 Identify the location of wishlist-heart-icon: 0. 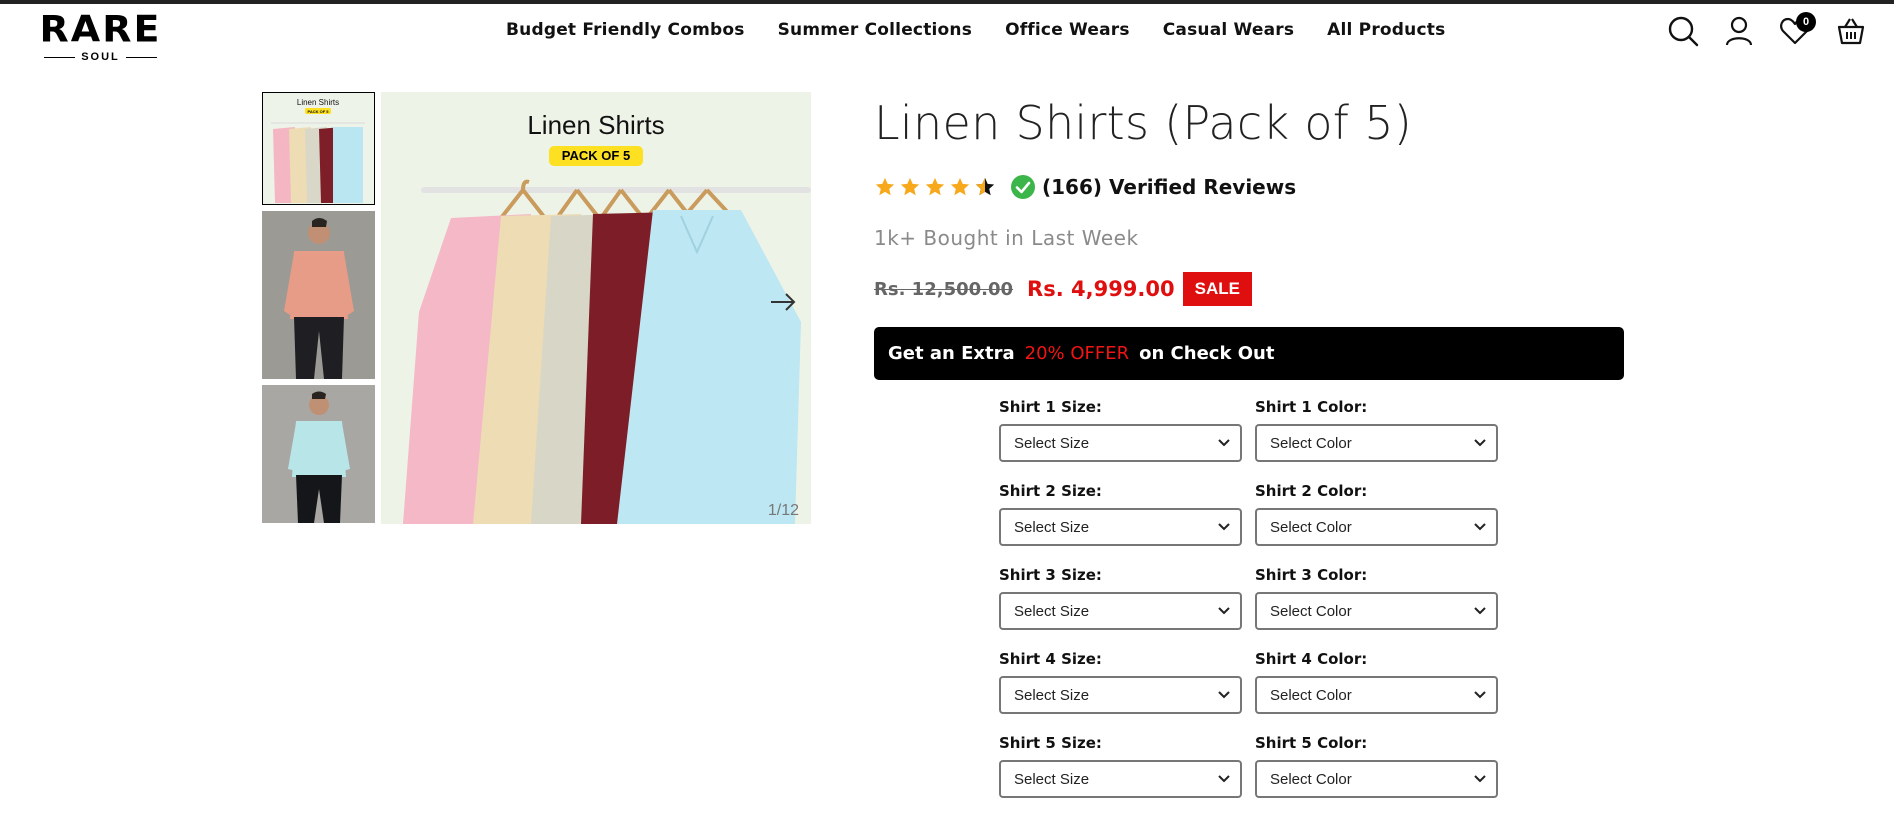
(1797, 30).